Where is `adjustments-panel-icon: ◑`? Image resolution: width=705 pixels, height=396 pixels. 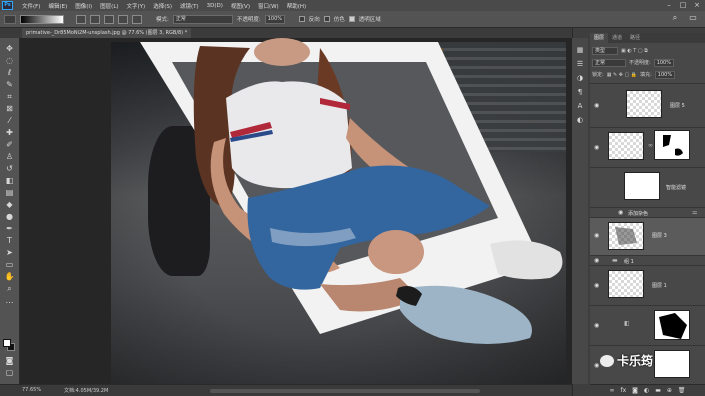
adjustments-panel-icon: ◑ is located at coordinates (580, 78).